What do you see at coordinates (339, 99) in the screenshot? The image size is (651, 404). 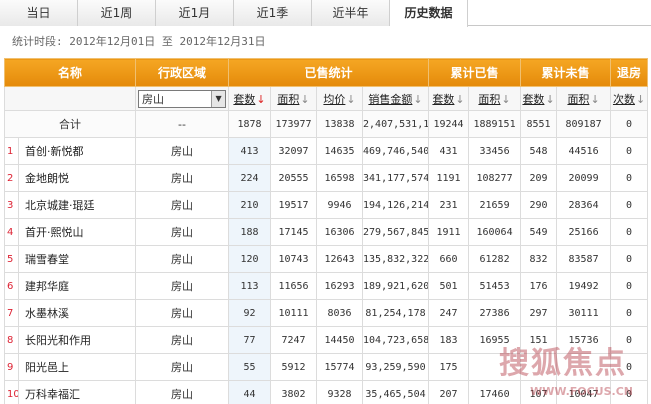 I see `sort-avg-price: 均价↓` at bounding box center [339, 99].